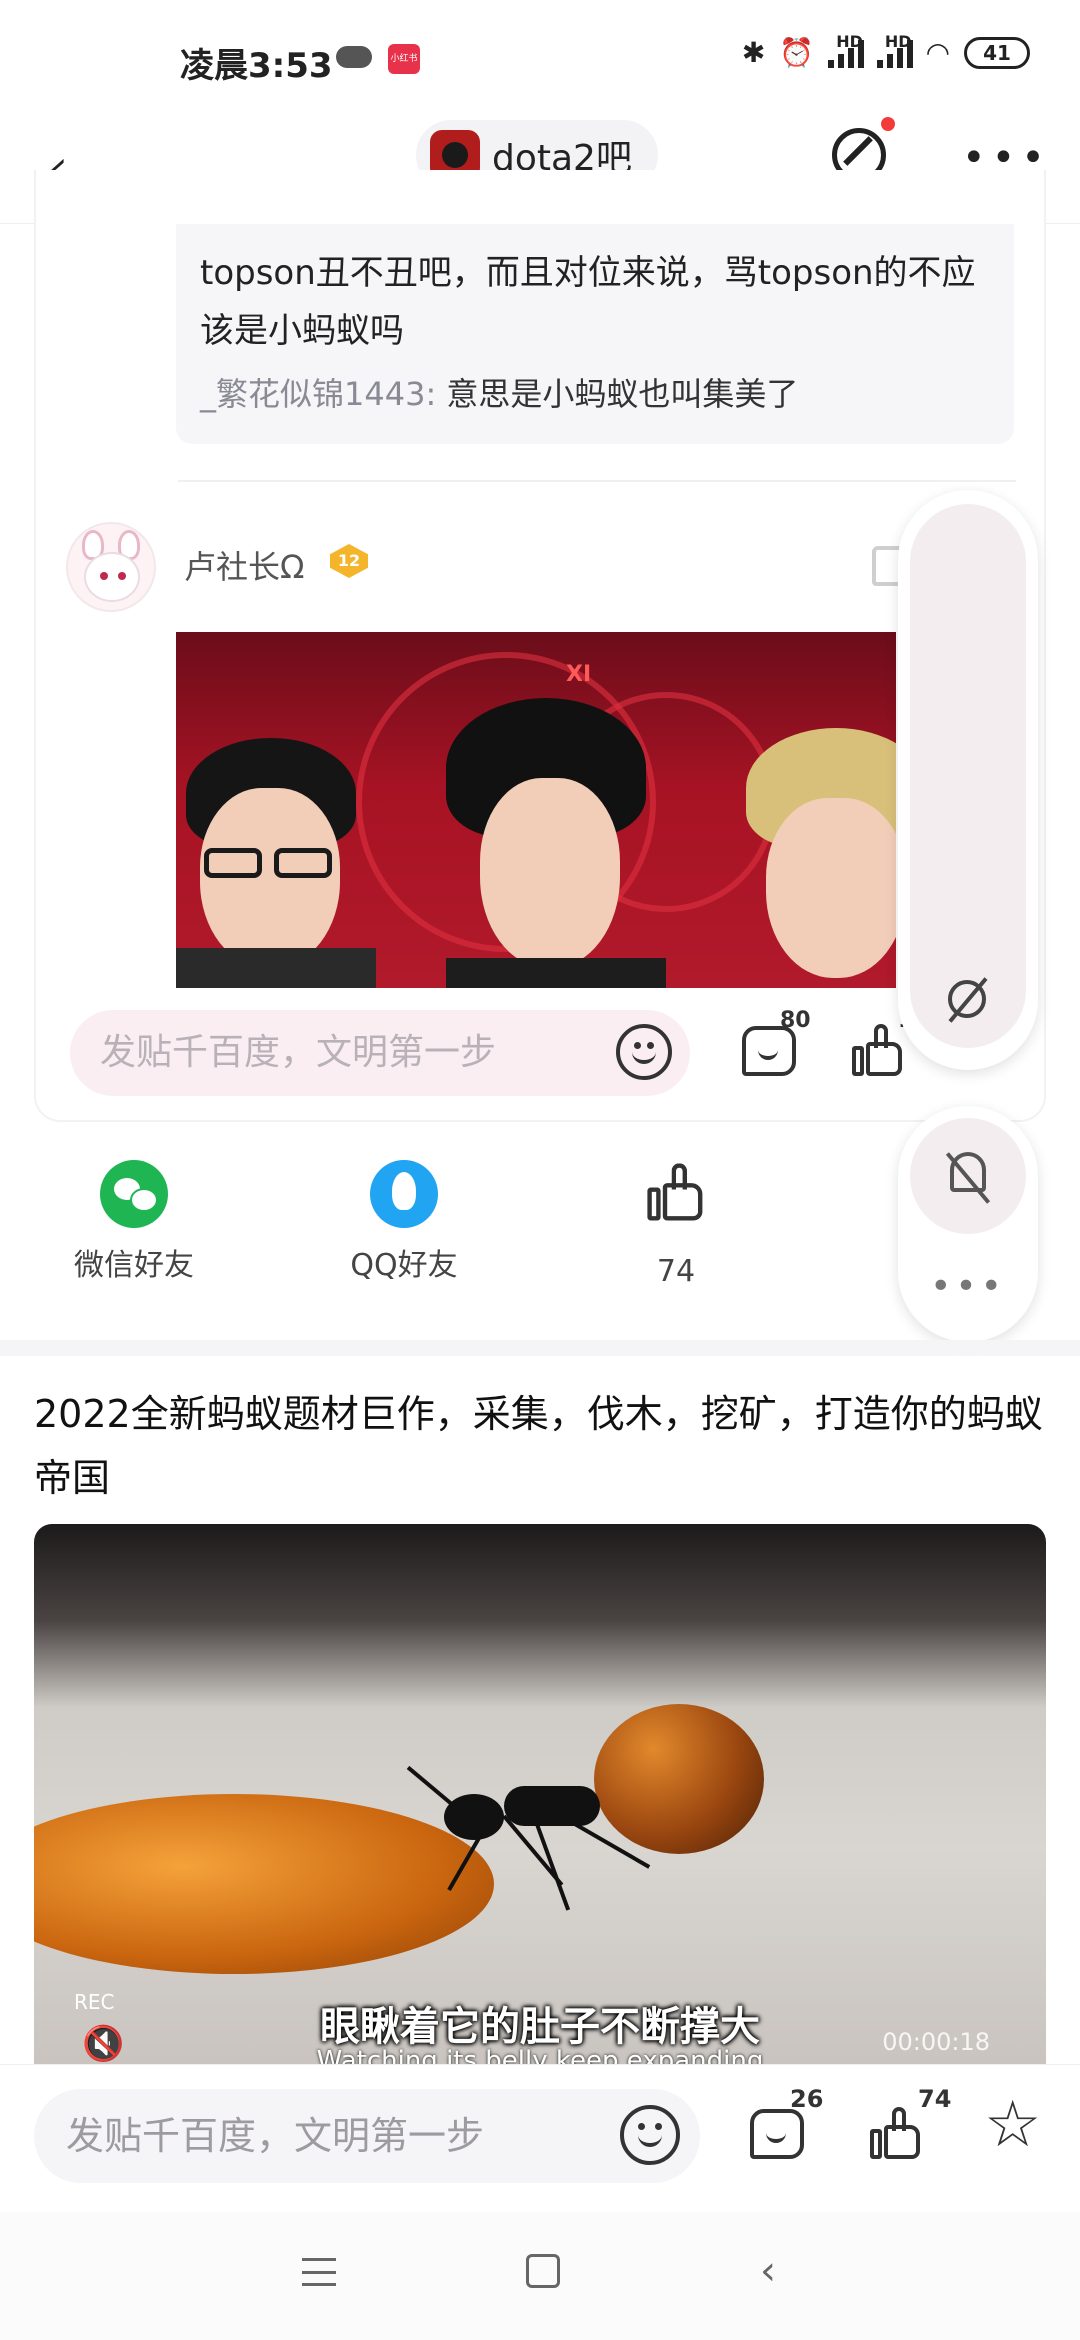  What do you see at coordinates (888, 124) in the screenshot?
I see `notification-dot` at bounding box center [888, 124].